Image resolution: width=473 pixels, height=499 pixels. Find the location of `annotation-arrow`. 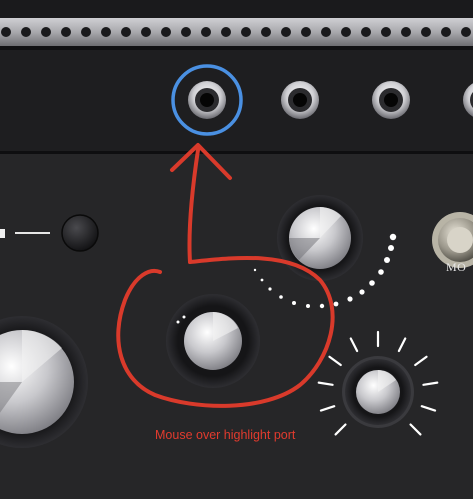

annotation-arrow is located at coordinates (193, 206).